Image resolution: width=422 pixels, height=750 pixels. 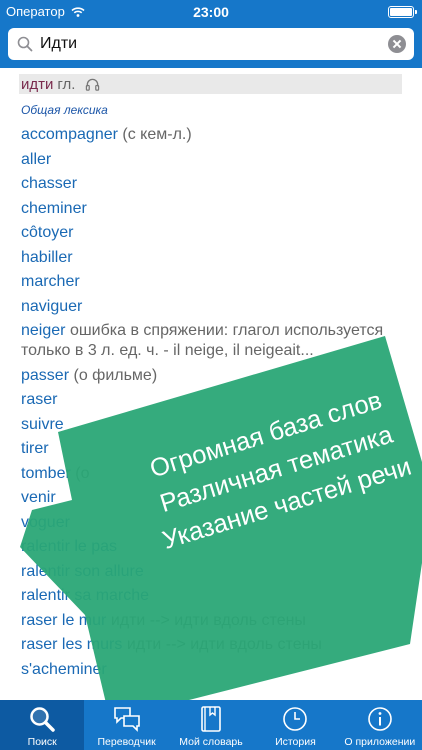 I want to click on translation-word: habiller, so click(x=47, y=257).